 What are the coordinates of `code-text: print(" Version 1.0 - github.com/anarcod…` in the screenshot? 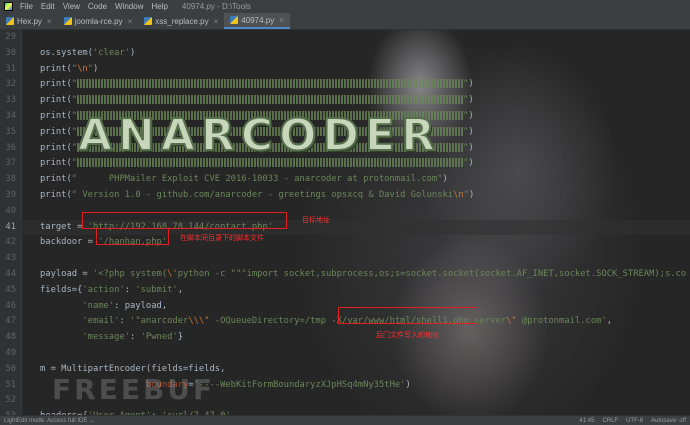 It's located at (257, 195).